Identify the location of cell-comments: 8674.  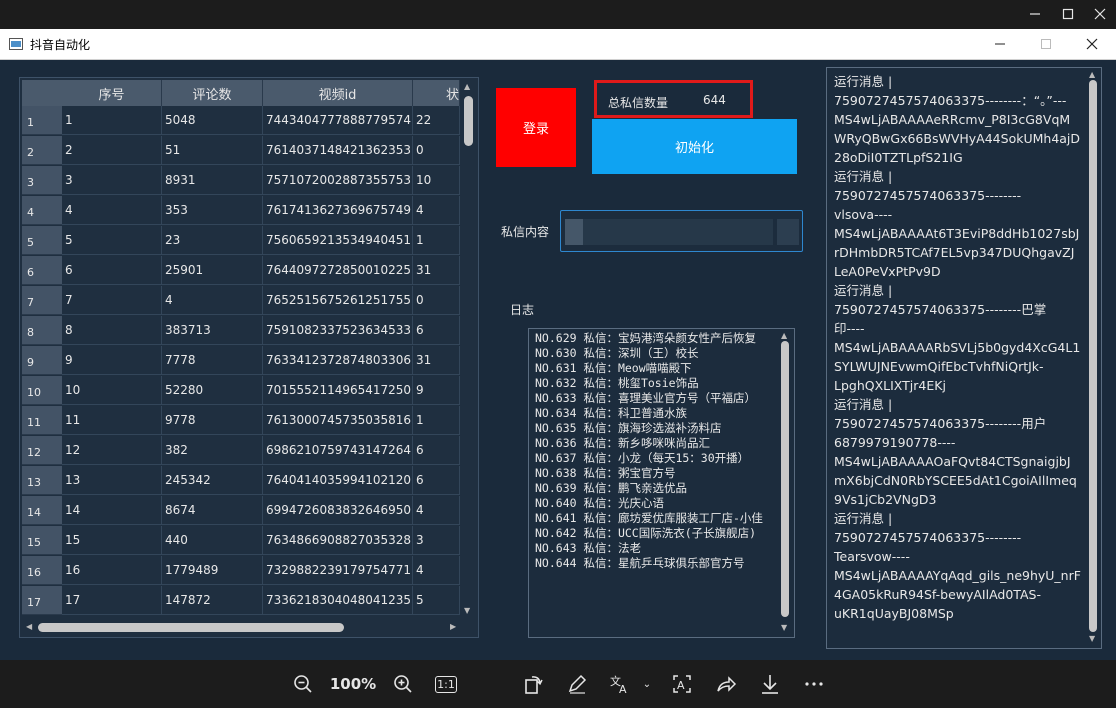
(212, 510).